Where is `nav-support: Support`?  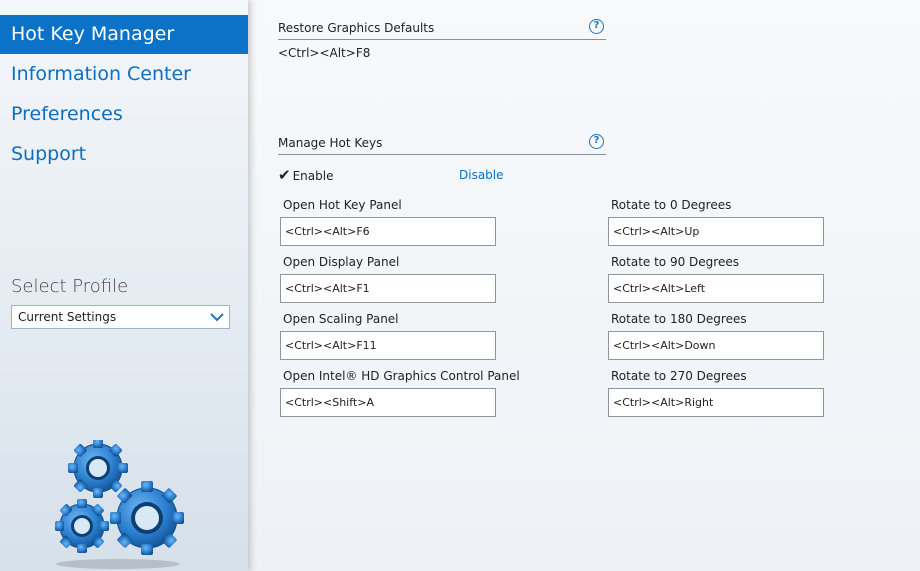 nav-support: Support is located at coordinates (124, 154).